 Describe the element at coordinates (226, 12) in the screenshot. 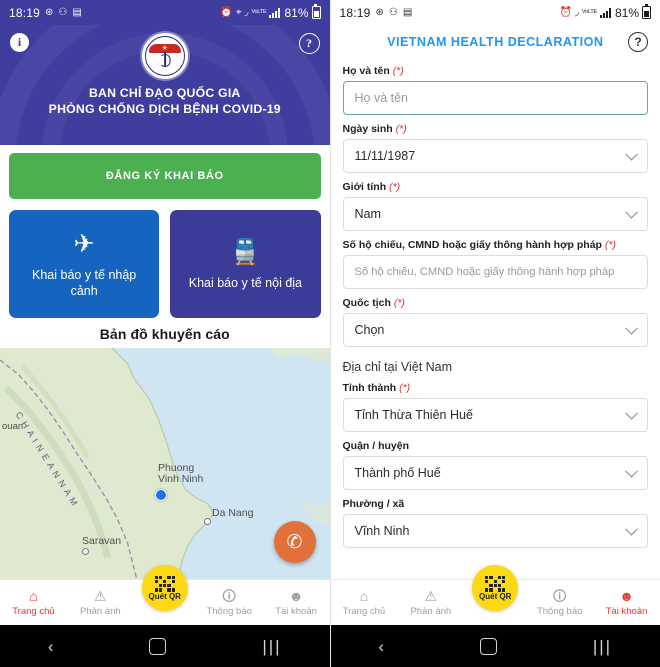

I see `alarm-icon: ⏰` at that location.